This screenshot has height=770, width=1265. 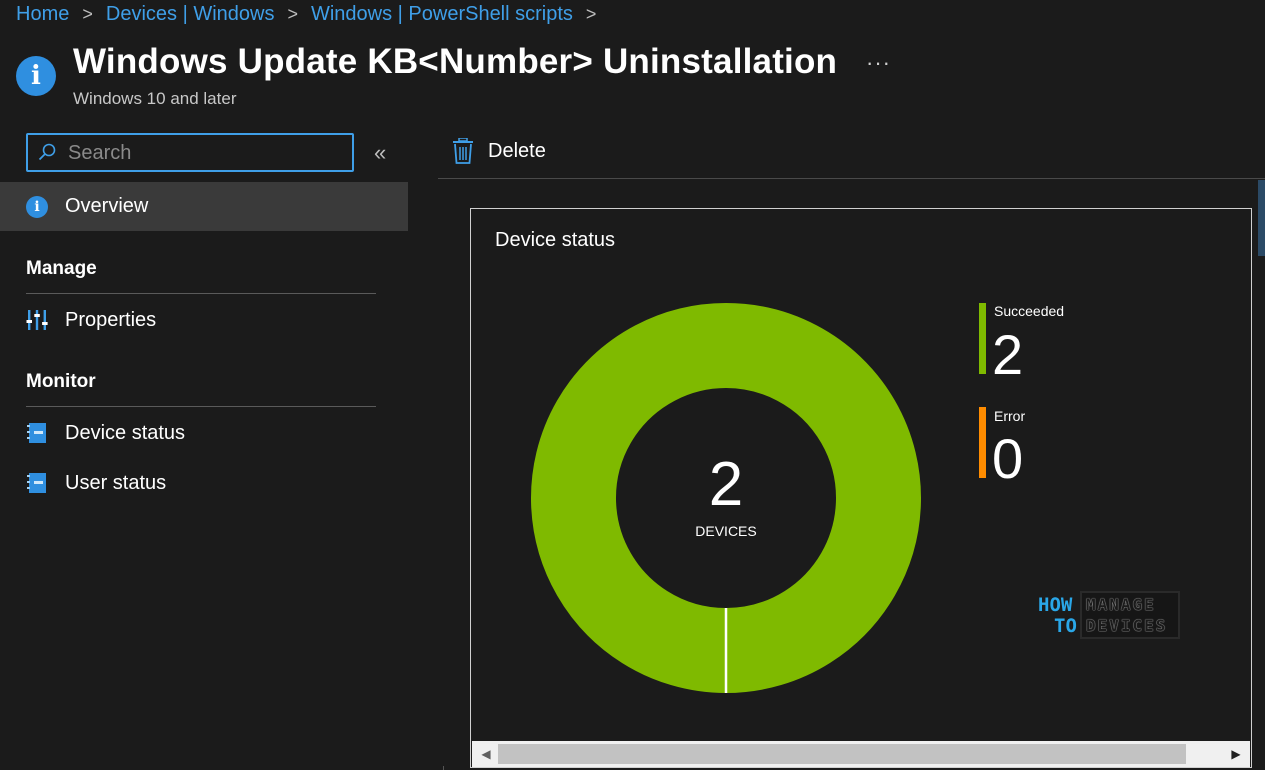 I want to click on legend-swatch-succeeded, so click(x=982, y=338).